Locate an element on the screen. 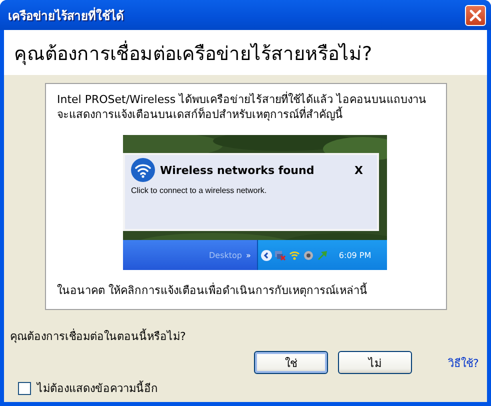 The height and width of the screenshot is (406, 491). toolbar-chevron: » is located at coordinates (248, 255).